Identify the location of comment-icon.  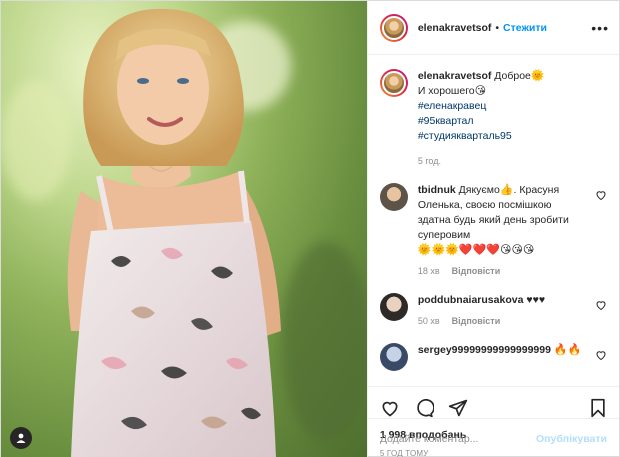
(424, 408).